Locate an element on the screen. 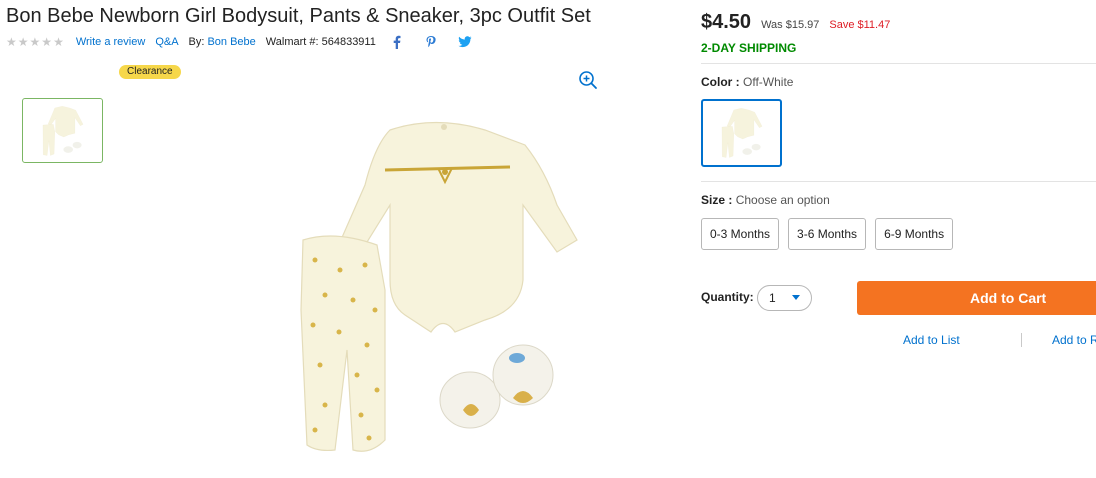  color-label-text: Color : is located at coordinates (720, 82).